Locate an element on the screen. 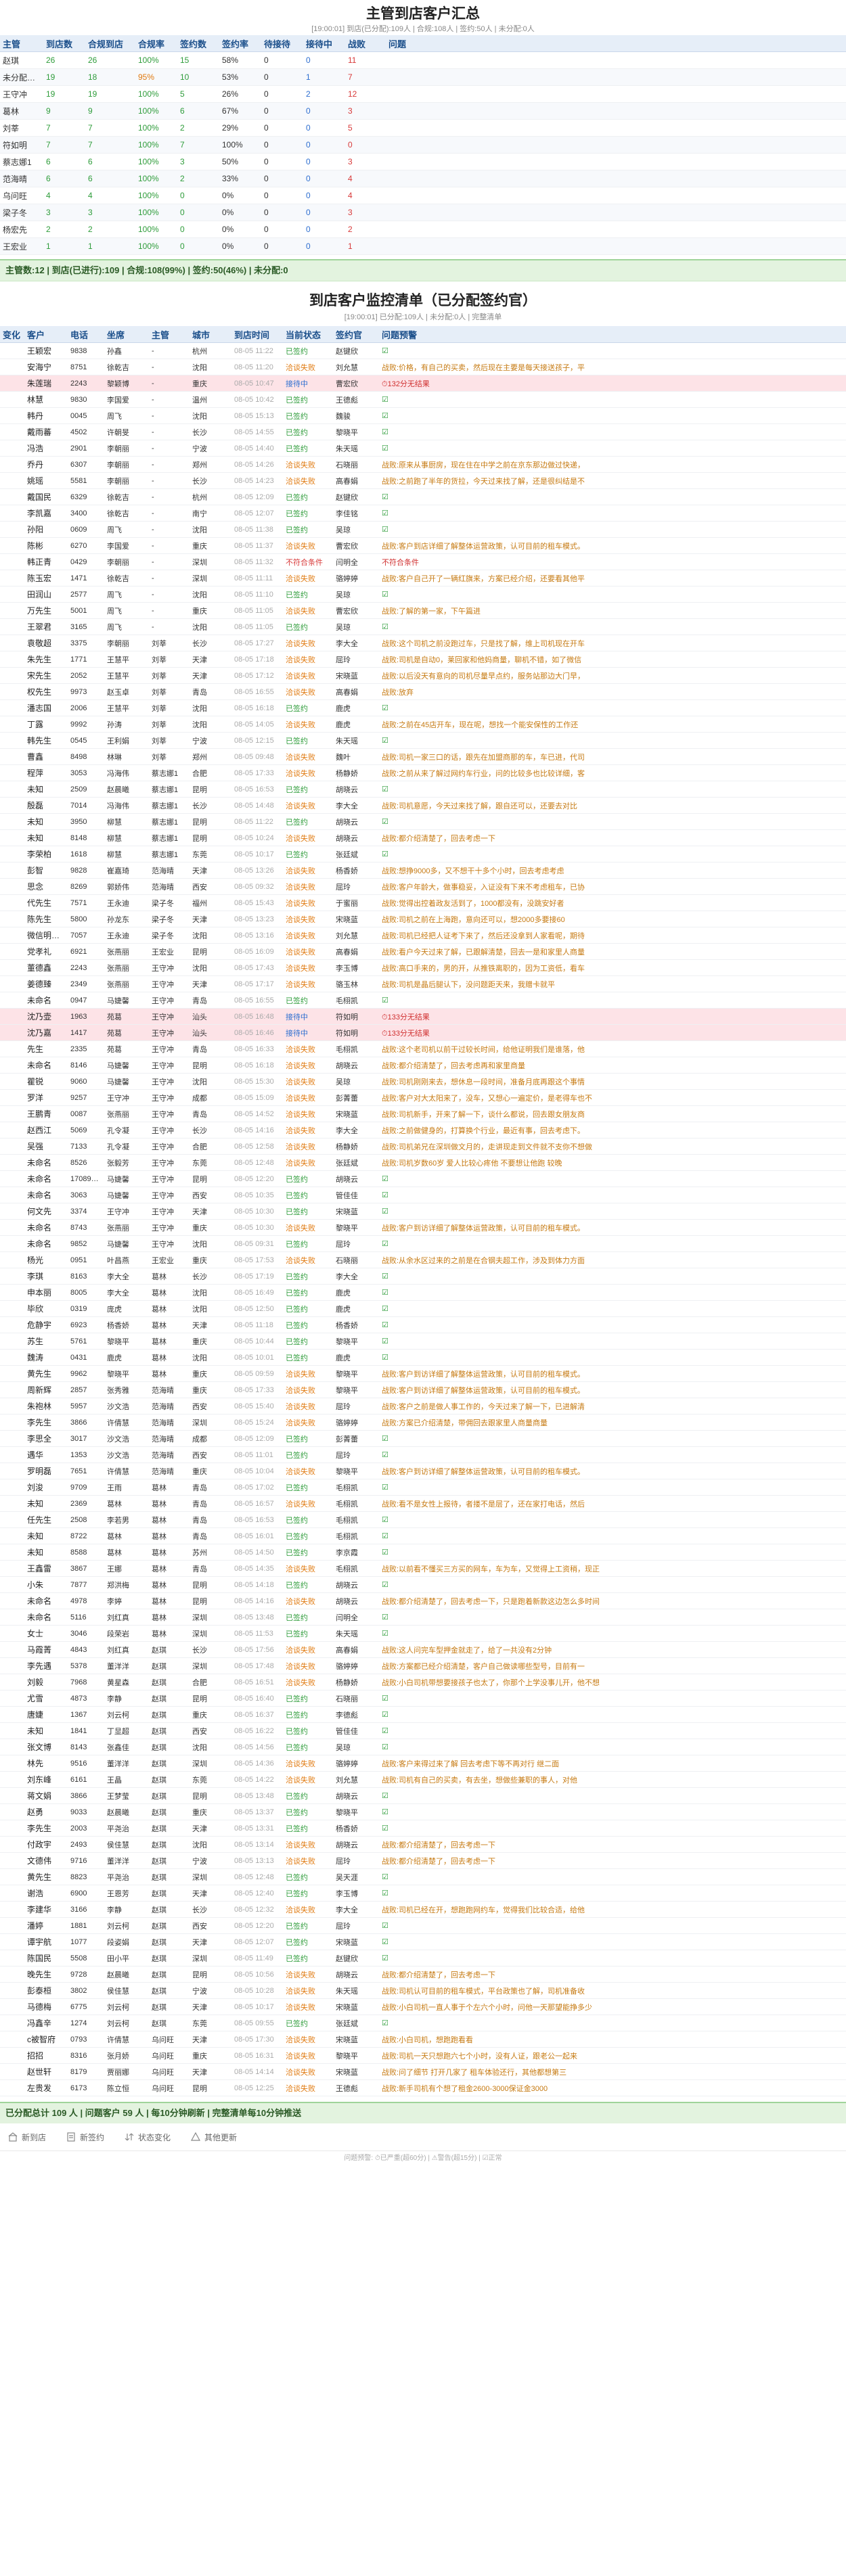 The image size is (846, 2576). issue-cell: 战败:司机认可目前的租车模式，平台政策也了解，司机准备收 is located at coordinates (612, 1990).